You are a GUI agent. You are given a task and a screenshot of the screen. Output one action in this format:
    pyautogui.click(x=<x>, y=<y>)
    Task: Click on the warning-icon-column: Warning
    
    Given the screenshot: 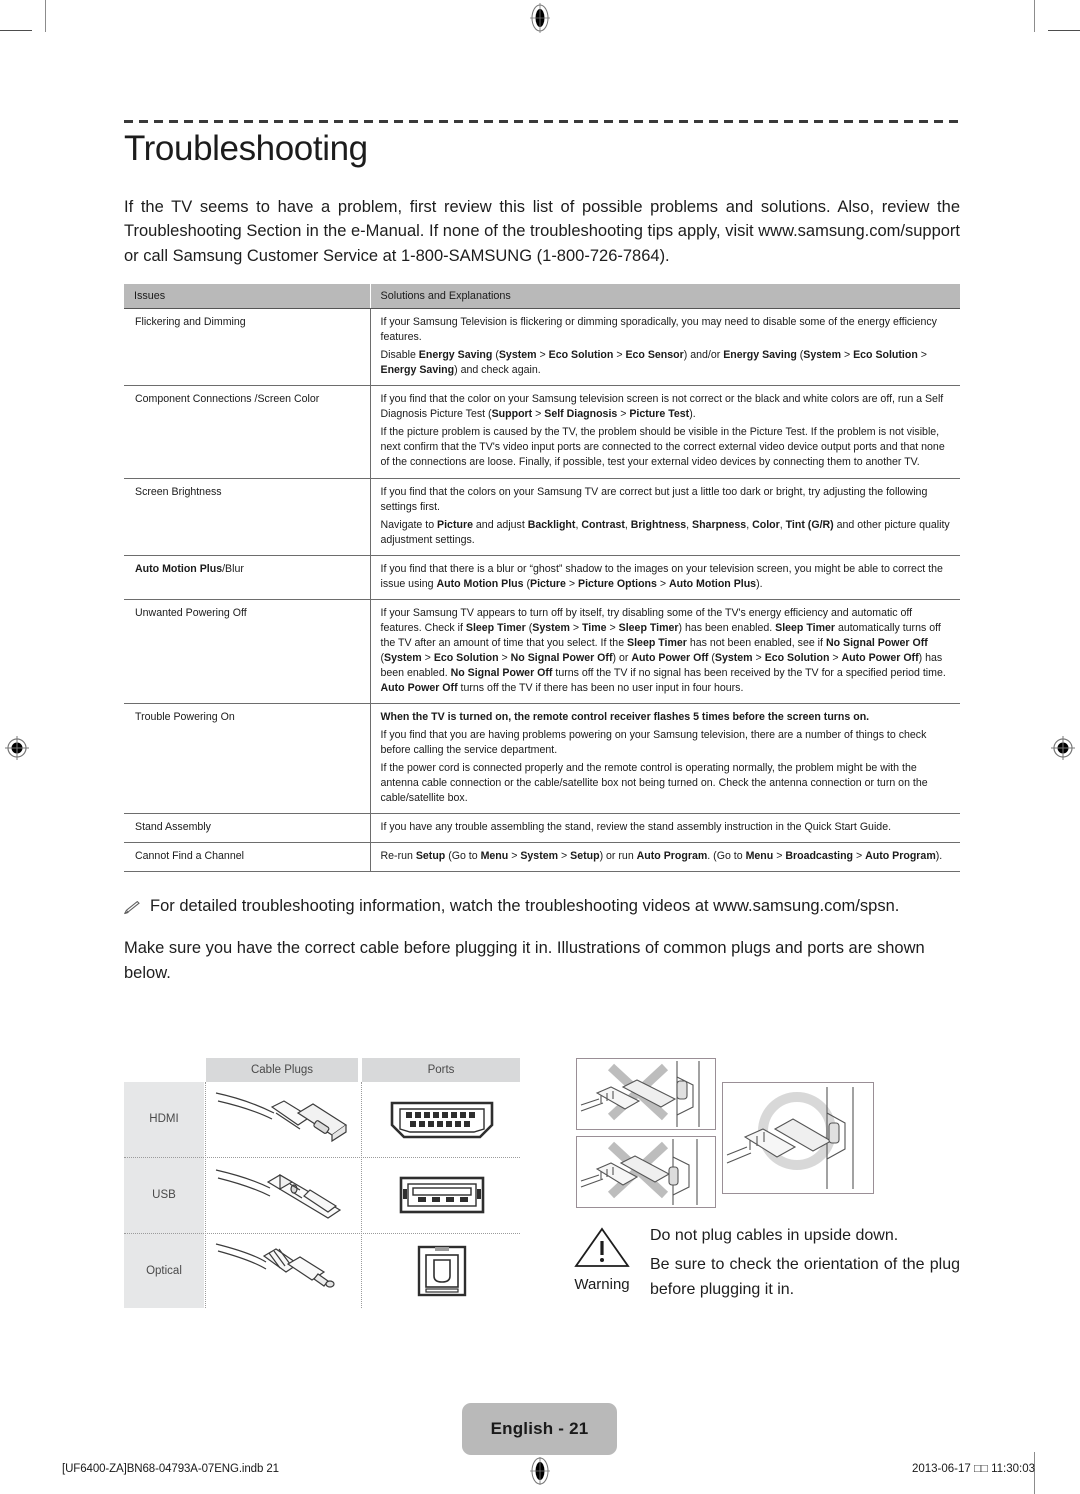 What is the action you would take?
    pyautogui.click(x=602, y=1265)
    